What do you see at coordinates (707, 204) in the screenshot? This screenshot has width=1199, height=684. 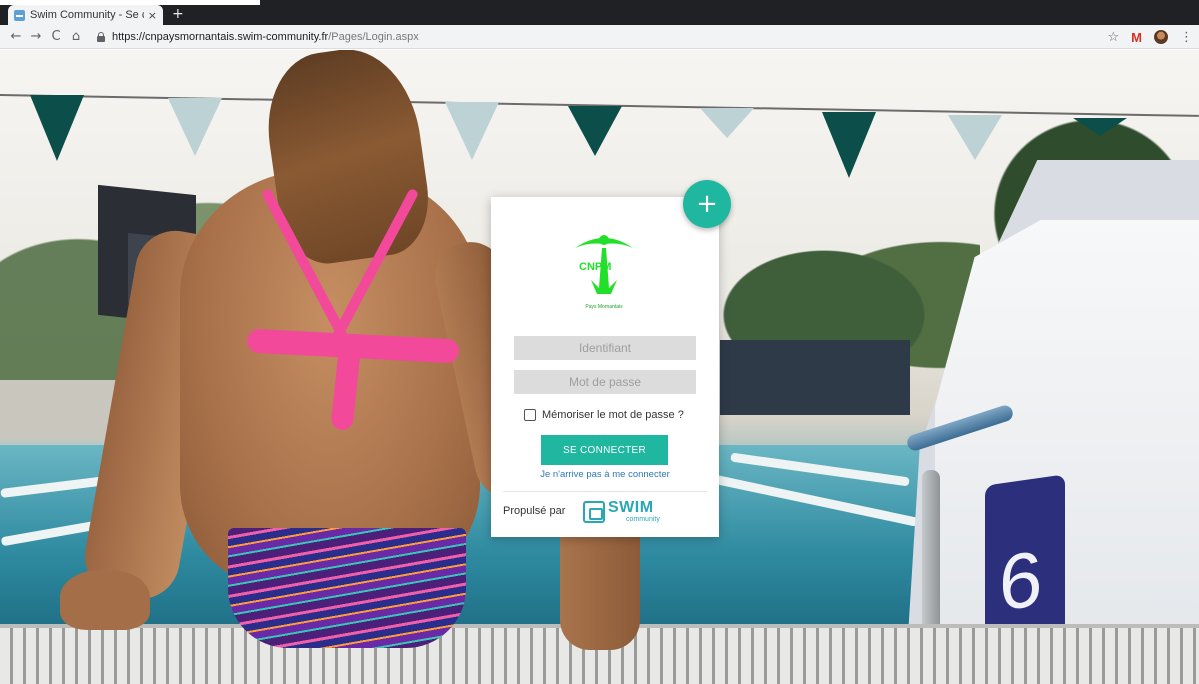 I see `add-fab-button: +` at bounding box center [707, 204].